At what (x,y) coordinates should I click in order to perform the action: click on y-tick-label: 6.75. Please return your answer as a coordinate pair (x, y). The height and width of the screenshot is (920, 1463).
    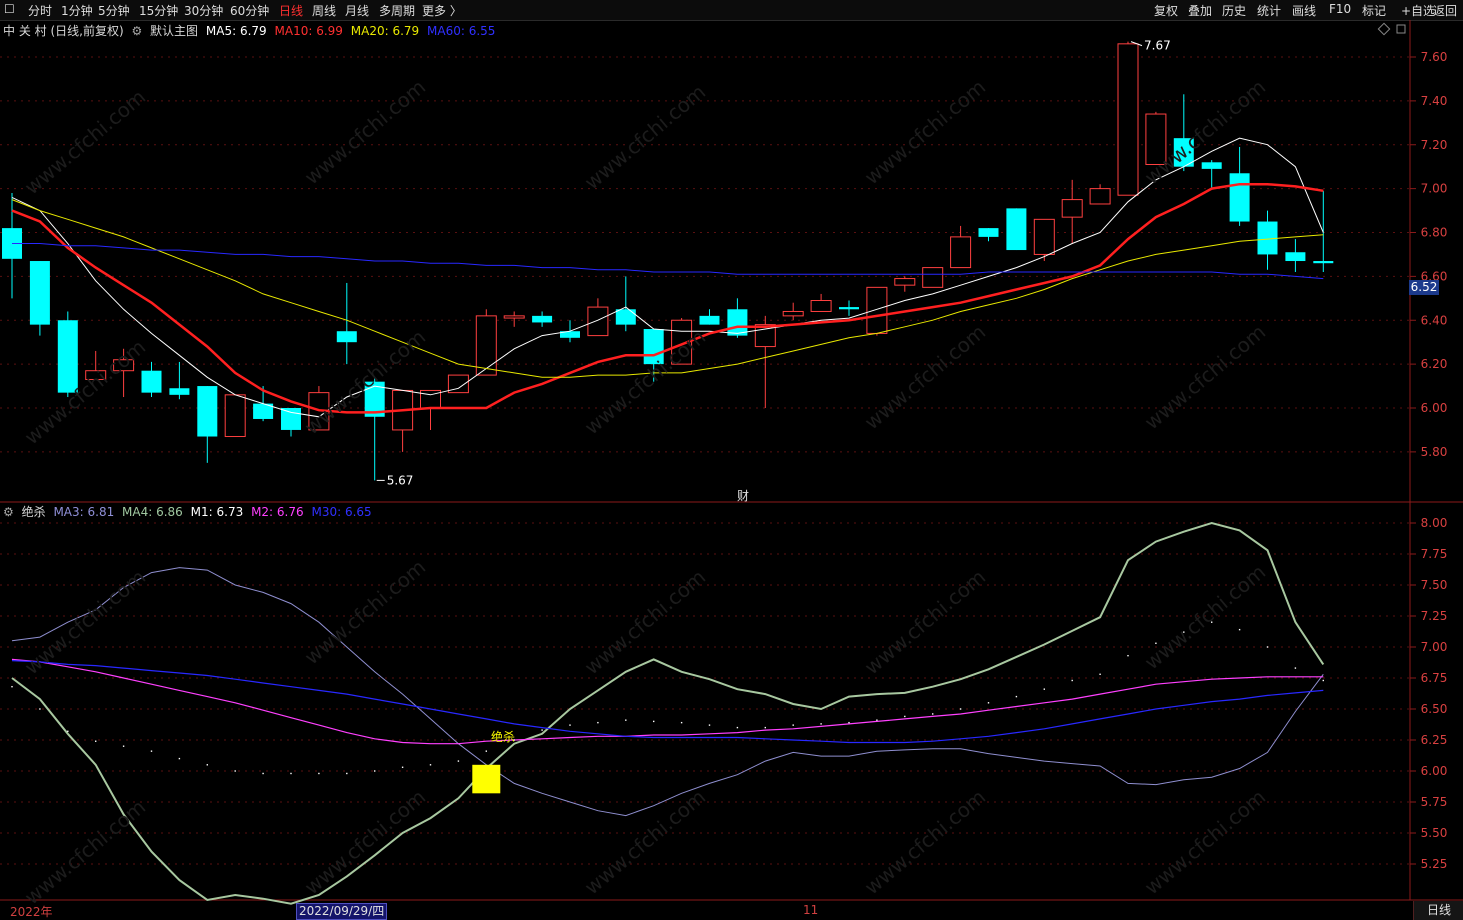
    Looking at the image, I should click on (1434, 678).